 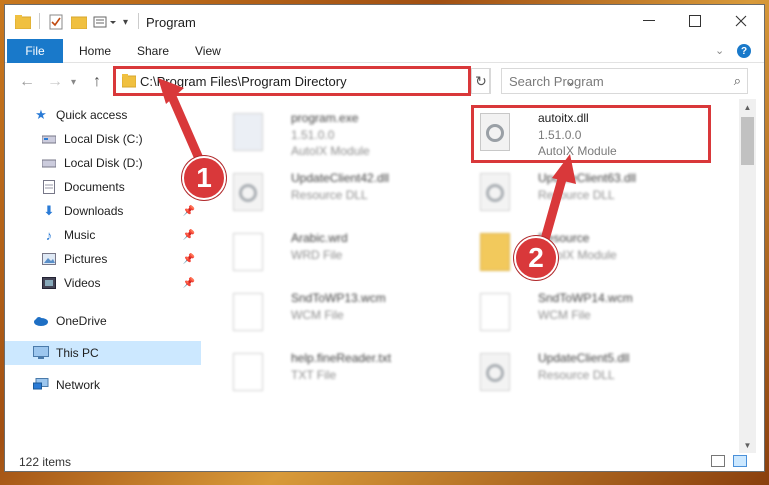 What do you see at coordinates (92, 115) in the screenshot?
I see `sidebar-item-label: Quick access` at bounding box center [92, 115].